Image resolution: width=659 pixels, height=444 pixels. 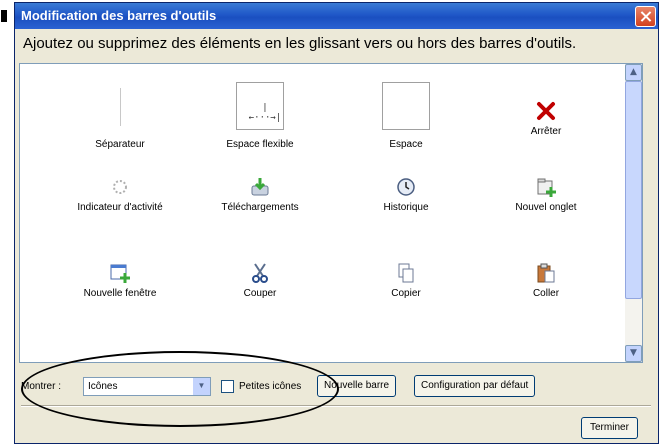 What do you see at coordinates (406, 187) in the screenshot?
I see `history-icon` at bounding box center [406, 187].